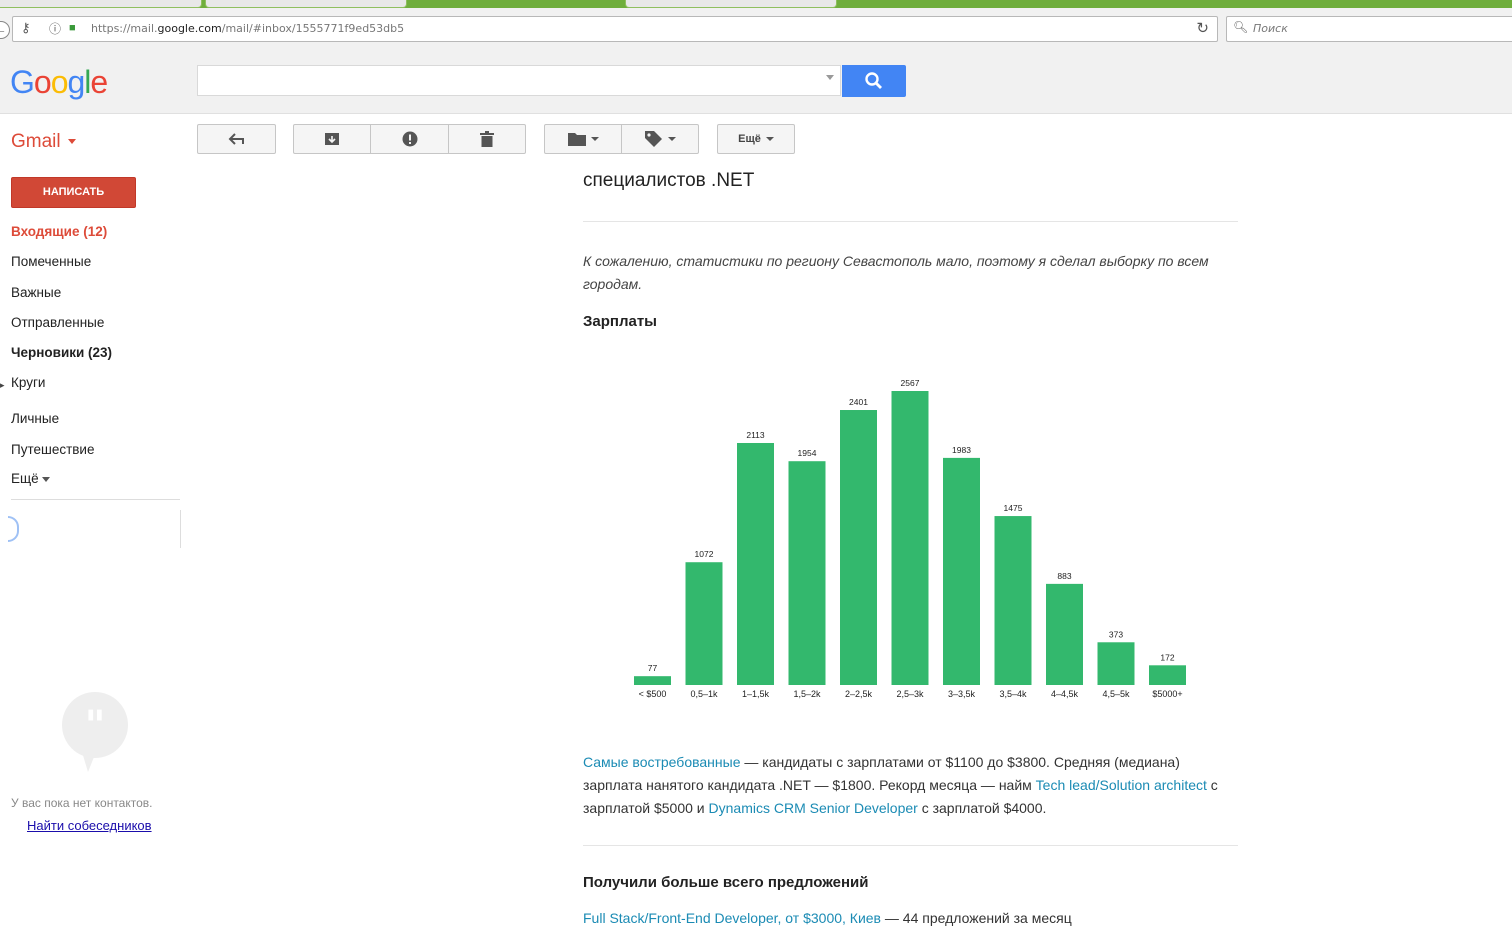 This screenshot has height=937, width=1512. What do you see at coordinates (51, 261) in the screenshot?
I see `sidebar-item-starred: Помеченные` at bounding box center [51, 261].